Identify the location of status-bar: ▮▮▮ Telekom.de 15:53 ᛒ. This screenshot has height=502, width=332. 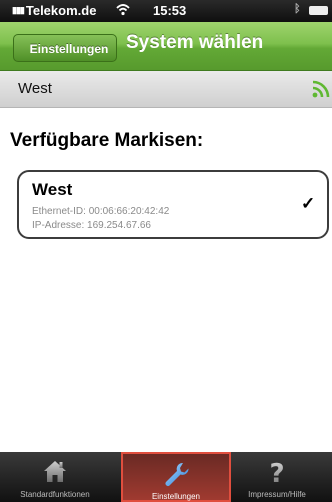
(166, 11).